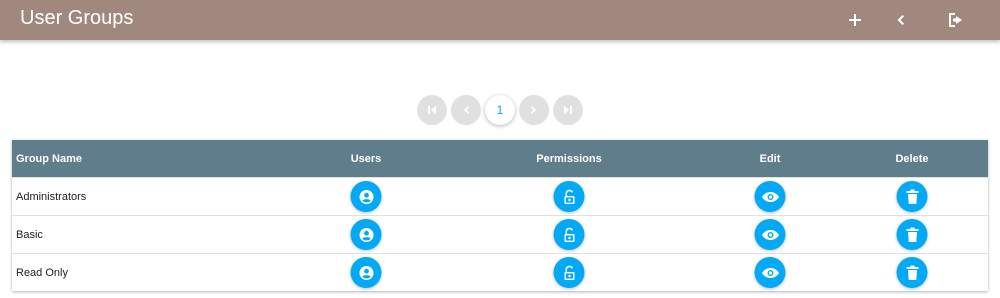 The image size is (1000, 298). Describe the element at coordinates (912, 158) in the screenshot. I see `column-header-delete: Delete` at that location.